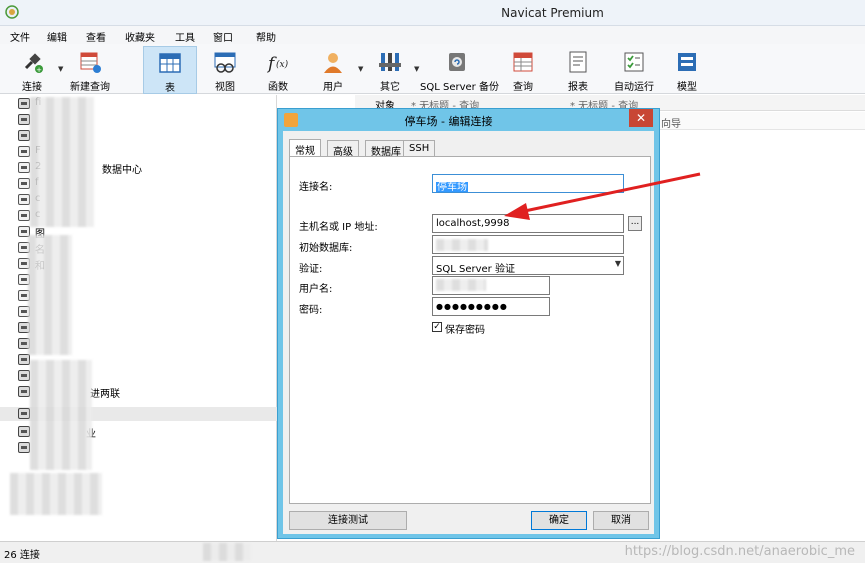 The image size is (865, 563). I want to click on status-bar: 26 连接 https://blog.csdn.net/anaerobic_me, so click(432, 552).